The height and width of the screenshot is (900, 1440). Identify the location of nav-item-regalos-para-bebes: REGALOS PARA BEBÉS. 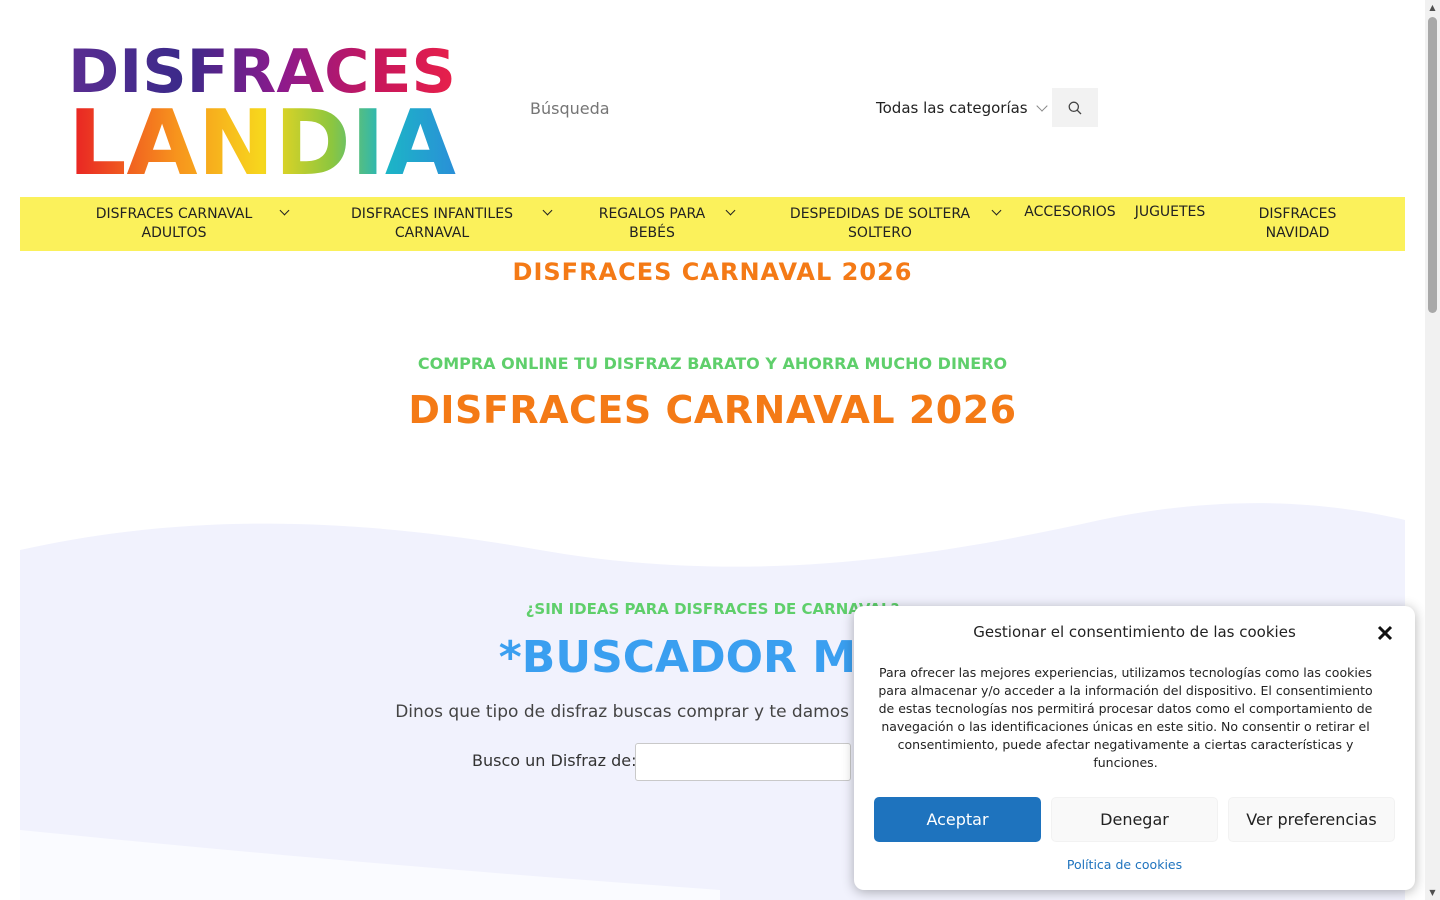
(665, 224).